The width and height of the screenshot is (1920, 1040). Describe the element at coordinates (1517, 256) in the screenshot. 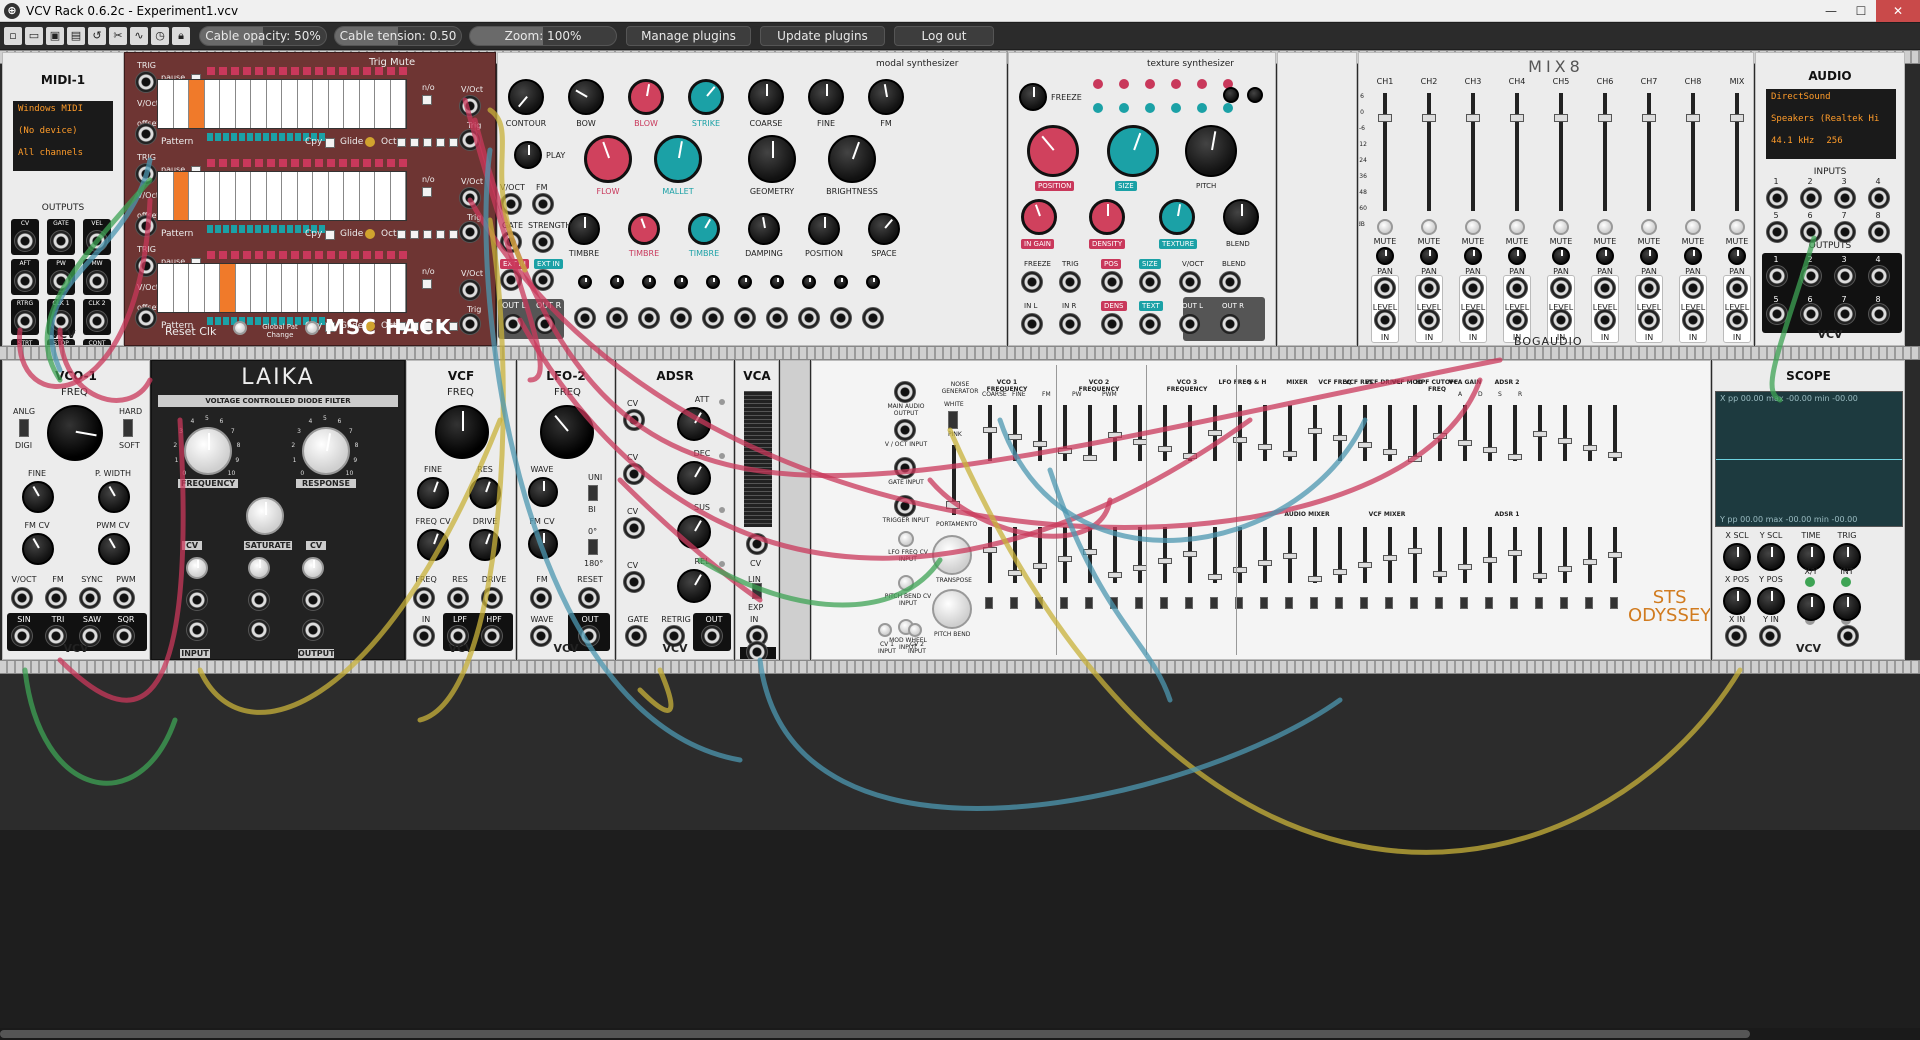

I see `pan-knob-ch4` at that location.